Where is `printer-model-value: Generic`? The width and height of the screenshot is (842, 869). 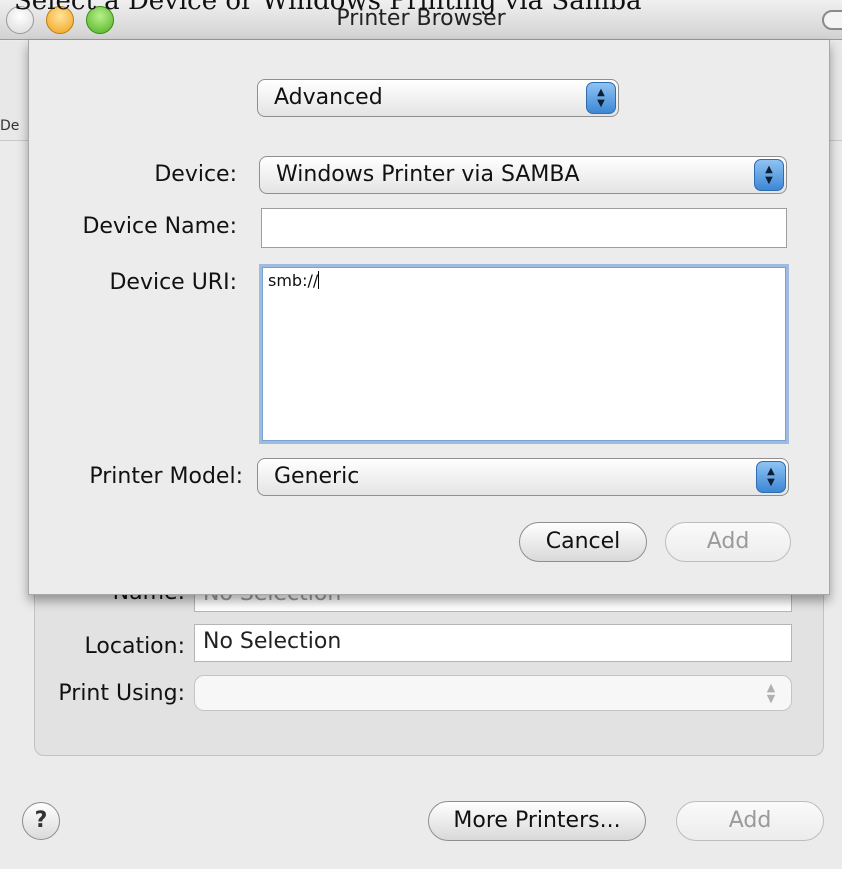 printer-model-value: Generic is located at coordinates (317, 476).